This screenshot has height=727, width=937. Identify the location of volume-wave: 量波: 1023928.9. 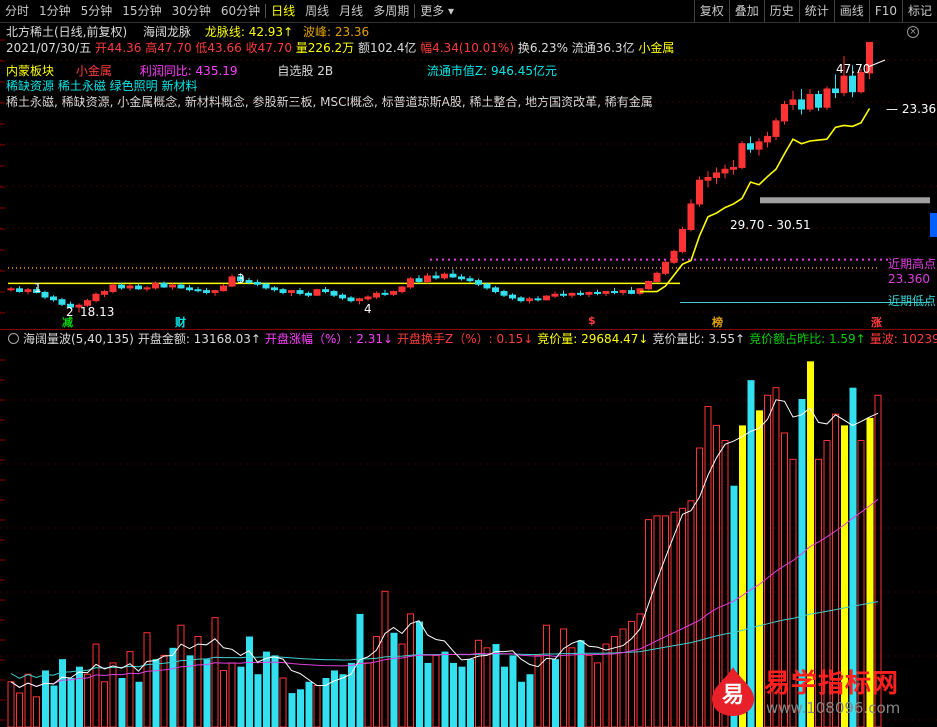
(903, 339).